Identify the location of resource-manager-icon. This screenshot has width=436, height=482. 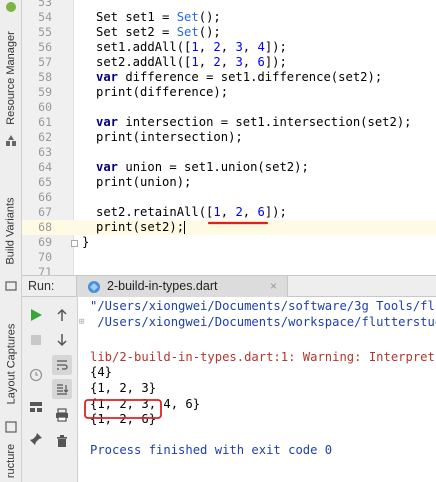
(11, 141).